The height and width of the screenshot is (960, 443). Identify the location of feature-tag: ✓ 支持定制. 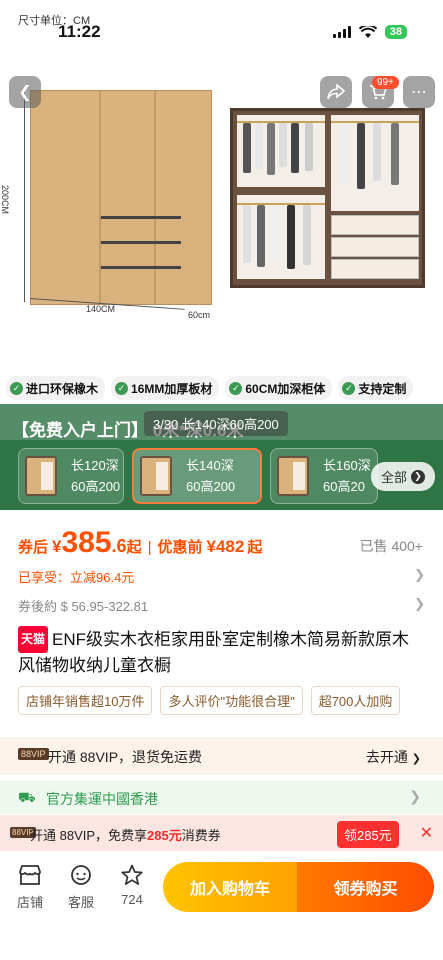
(376, 388).